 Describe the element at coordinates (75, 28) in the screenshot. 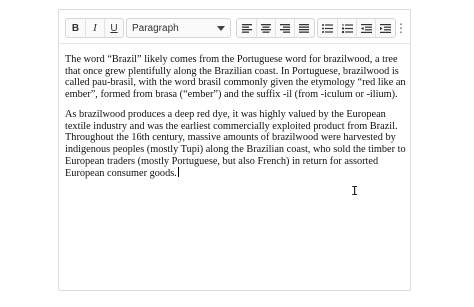

I see `bold-button: B` at that location.